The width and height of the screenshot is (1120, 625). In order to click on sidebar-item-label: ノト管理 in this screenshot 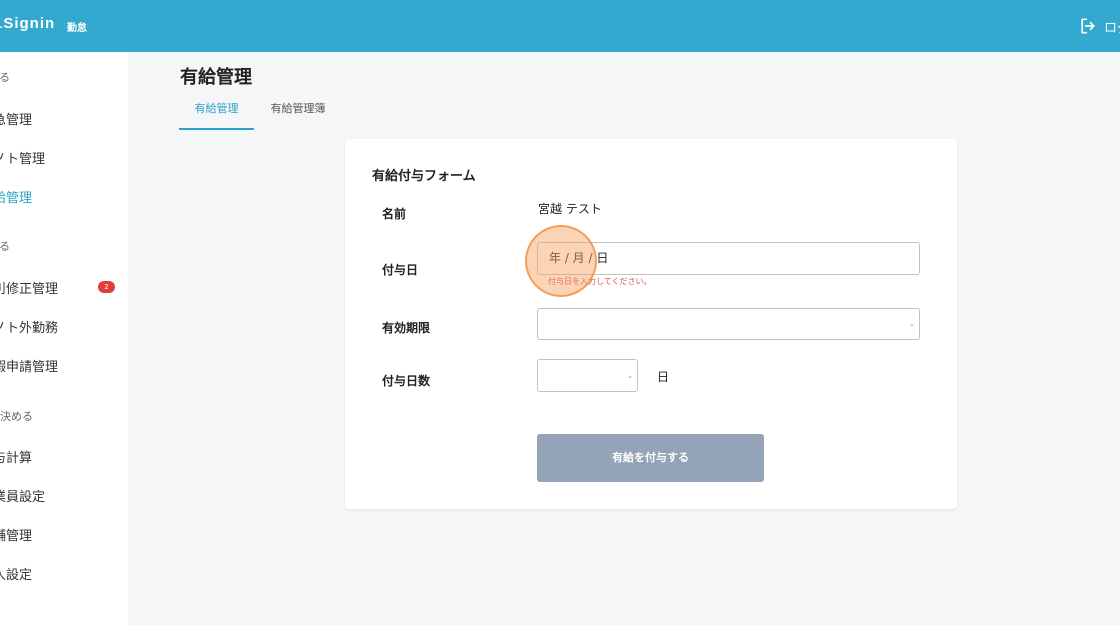, I will do `click(23, 159)`.